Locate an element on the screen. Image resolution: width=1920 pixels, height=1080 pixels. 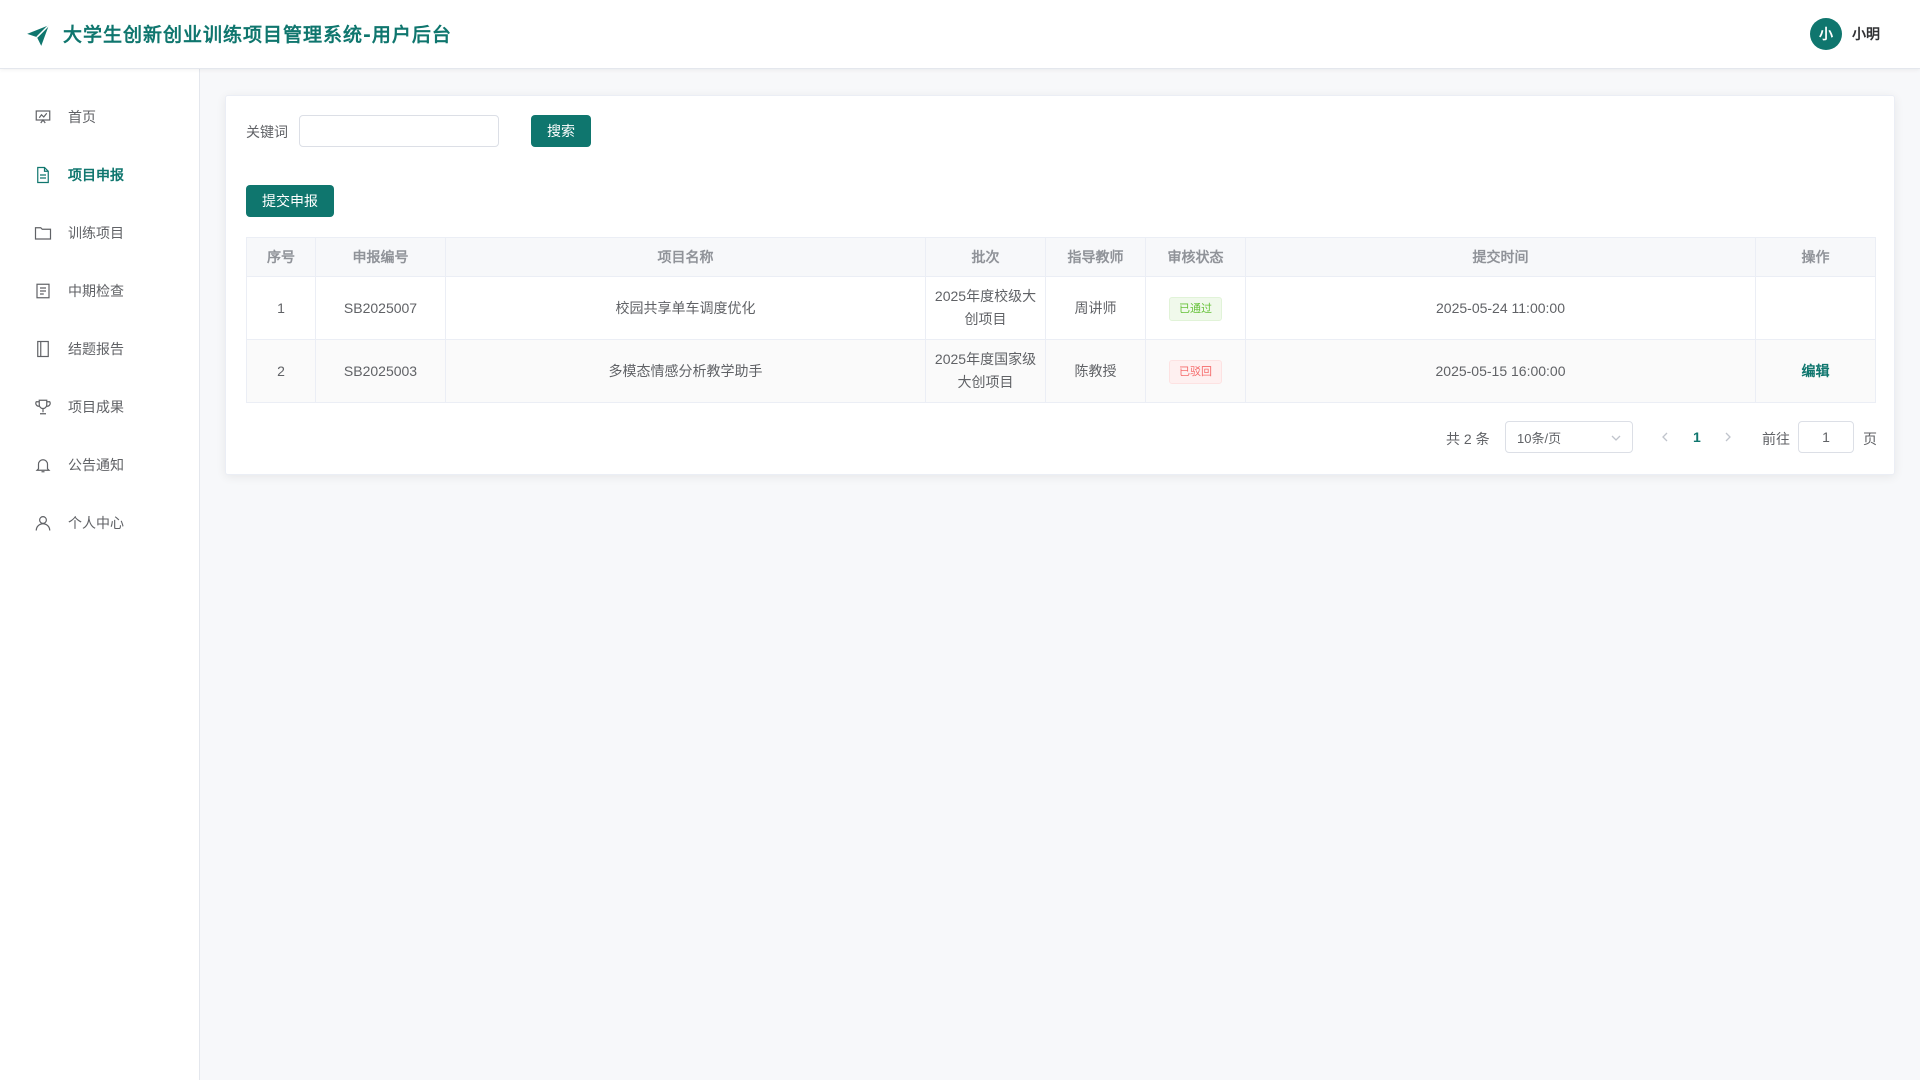
cell-index: 1 is located at coordinates (281, 308).